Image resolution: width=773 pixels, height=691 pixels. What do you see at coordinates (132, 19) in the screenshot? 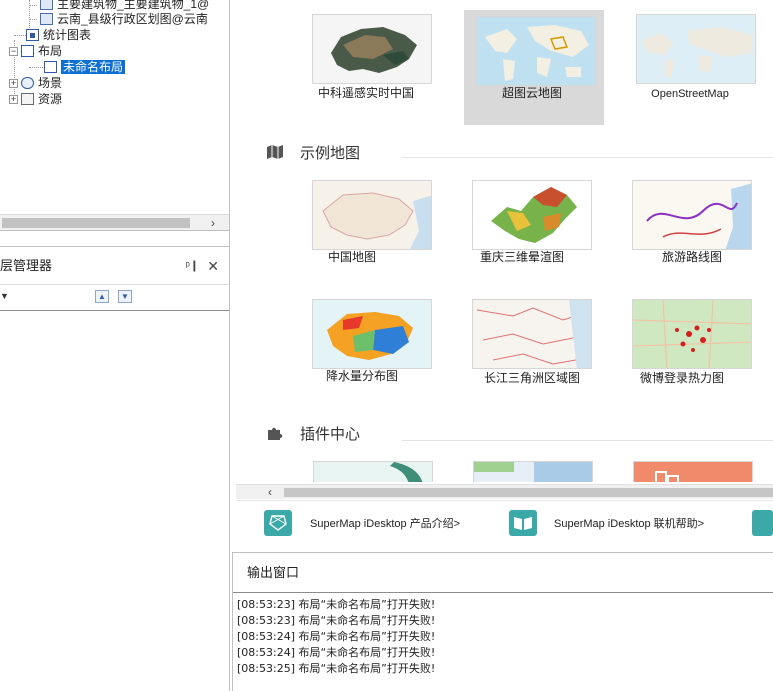
I see `tree-item-label: 云南_县级行政区划图@云南` at bounding box center [132, 19].